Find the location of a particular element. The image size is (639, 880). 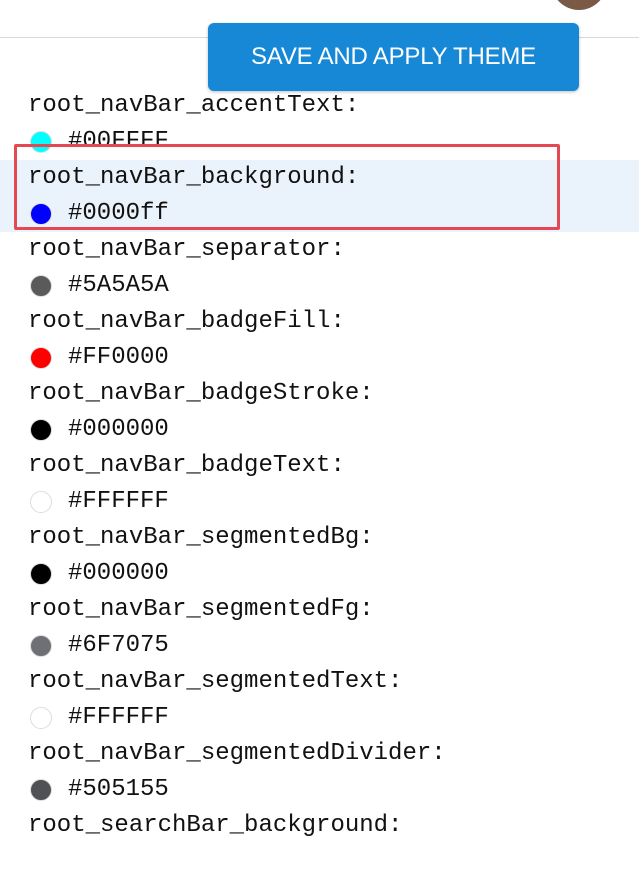

theme-entry-navbar-segmented-divider: root_navBar_segmentedDivider: #505155 is located at coordinates (319, 772).